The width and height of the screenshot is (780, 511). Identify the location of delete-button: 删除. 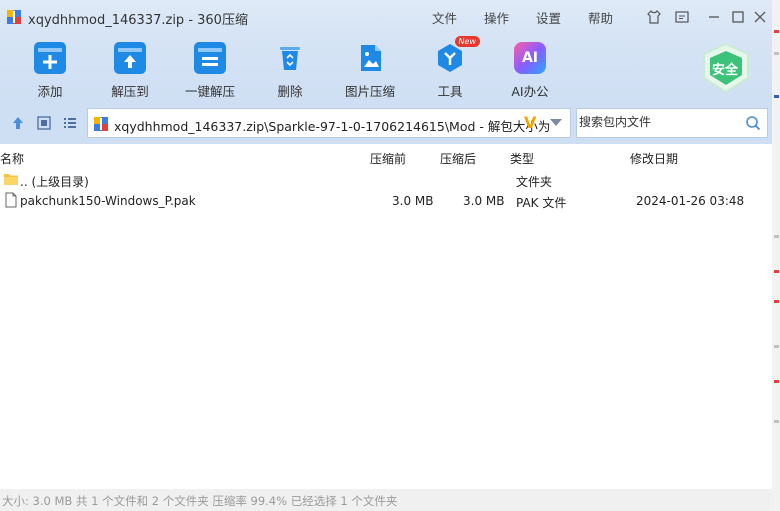
(290, 69).